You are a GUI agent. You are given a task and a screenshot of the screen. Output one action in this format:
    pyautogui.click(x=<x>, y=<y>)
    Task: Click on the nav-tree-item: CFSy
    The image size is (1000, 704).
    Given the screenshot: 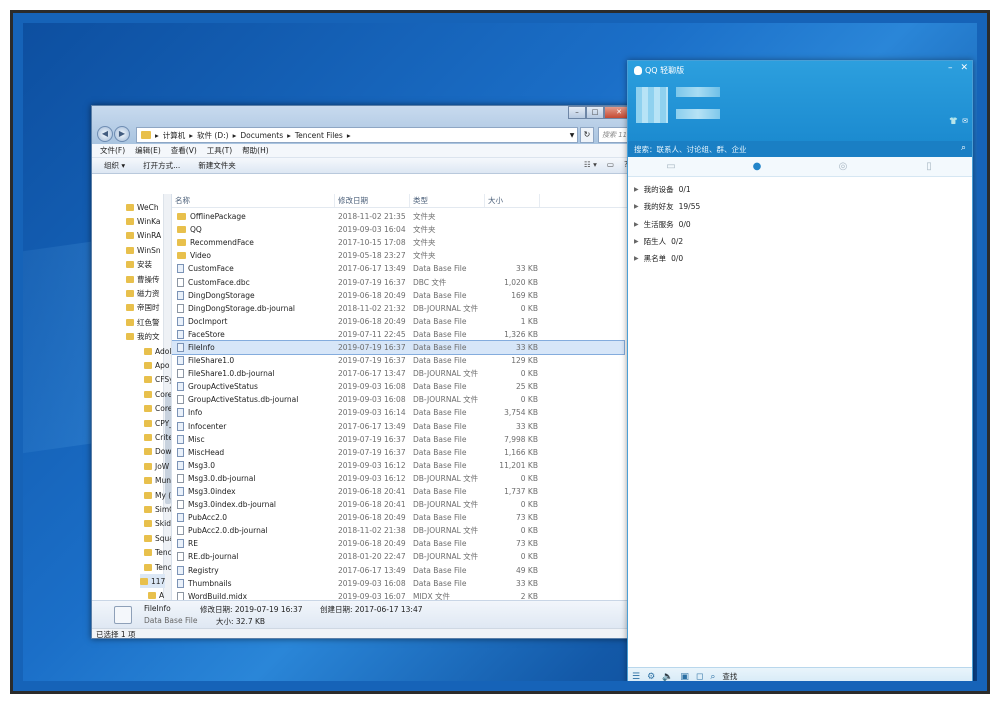 What is the action you would take?
    pyautogui.click(x=157, y=380)
    